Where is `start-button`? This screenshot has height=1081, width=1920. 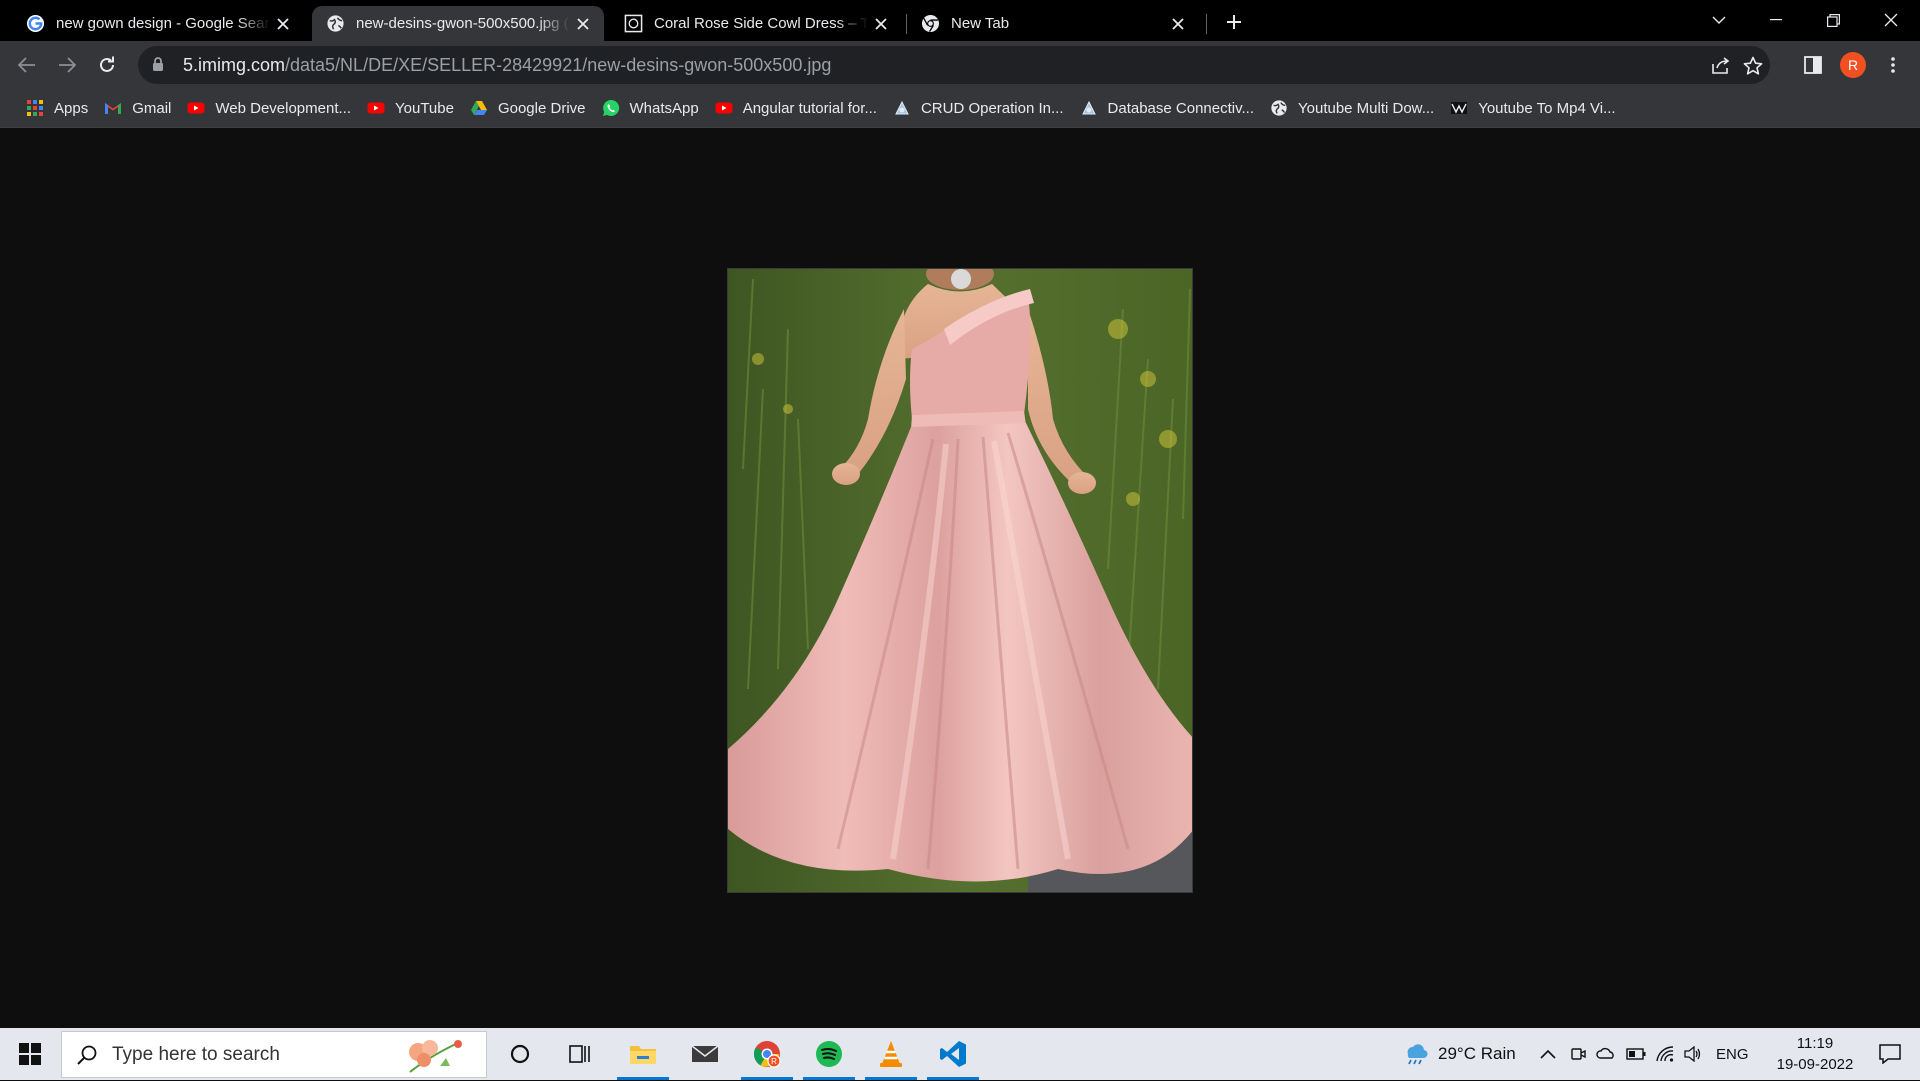
start-button is located at coordinates (30, 1054).